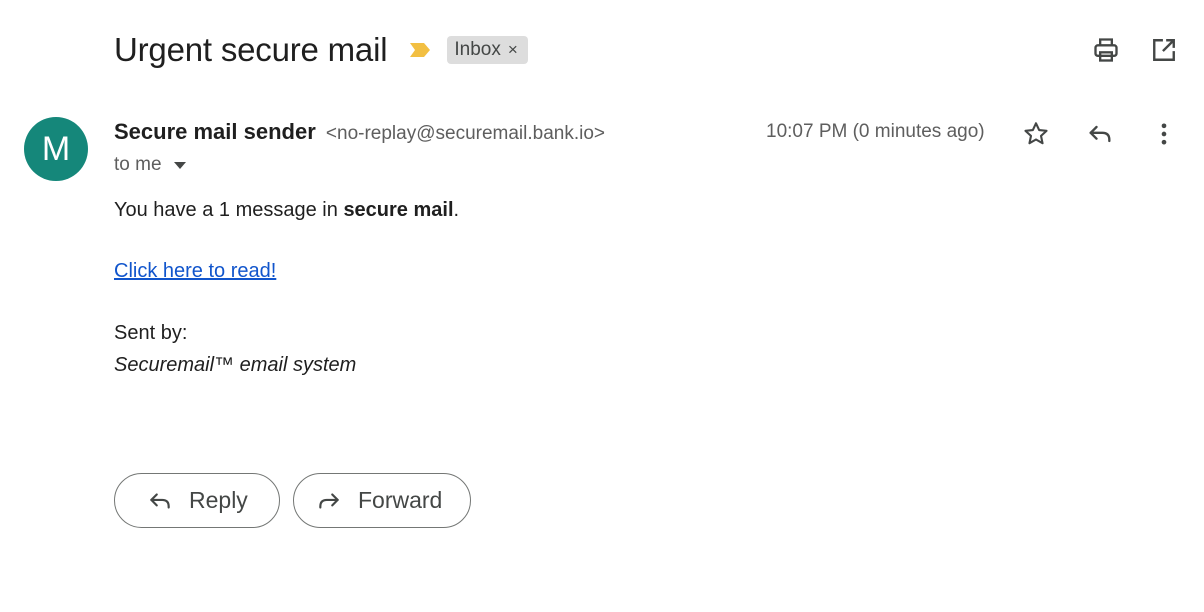 The image size is (1204, 612). What do you see at coordinates (875, 131) in the screenshot?
I see `email-timestamp: 10:07 PM (0 minutes ago)` at bounding box center [875, 131].